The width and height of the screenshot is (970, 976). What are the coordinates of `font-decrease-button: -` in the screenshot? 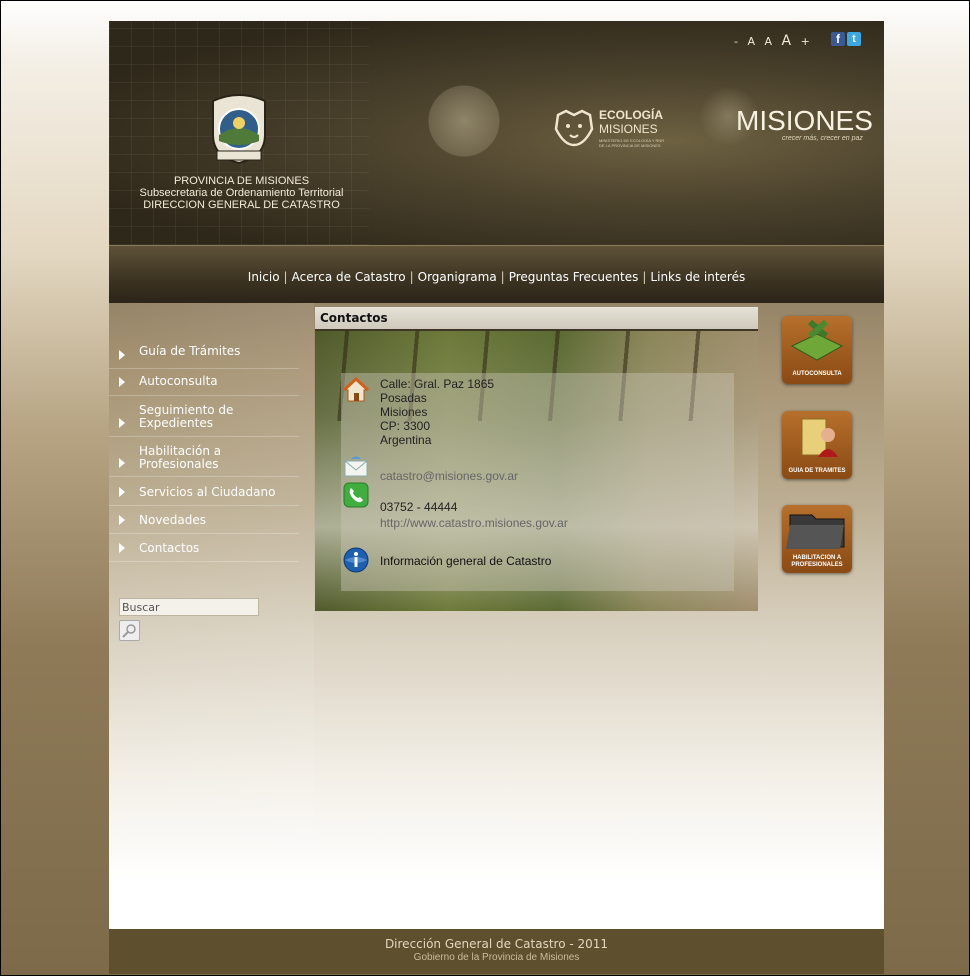 It's located at (737, 41).